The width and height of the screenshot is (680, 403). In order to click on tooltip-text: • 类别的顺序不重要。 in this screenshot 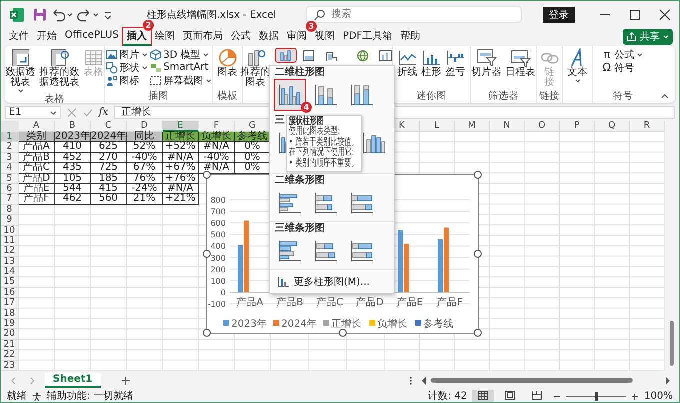, I will do `click(324, 164)`.